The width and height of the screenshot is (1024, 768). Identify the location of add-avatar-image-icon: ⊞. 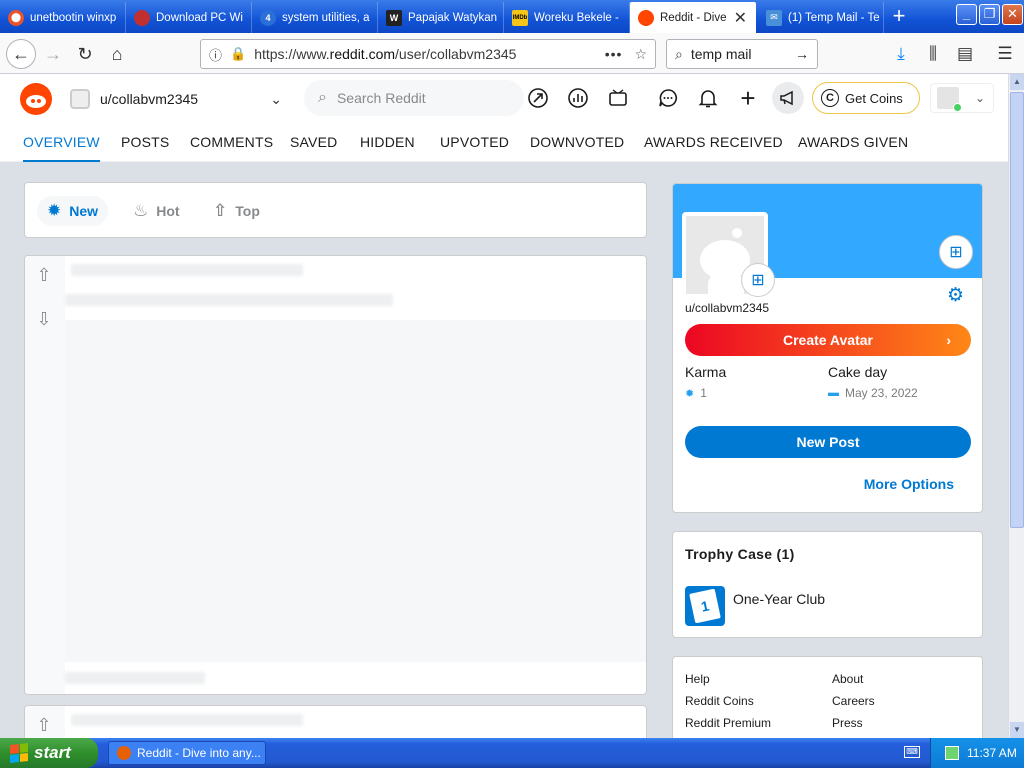
(758, 280).